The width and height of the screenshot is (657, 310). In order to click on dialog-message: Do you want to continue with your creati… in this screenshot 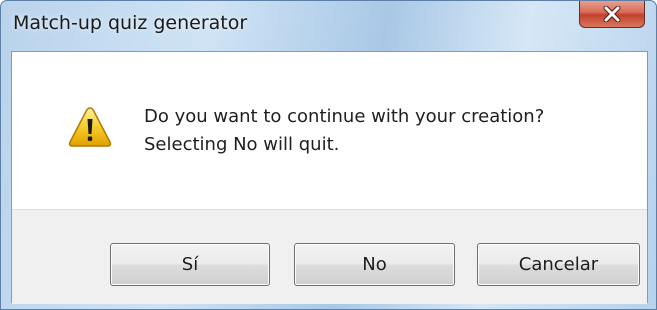, I will do `click(344, 131)`.